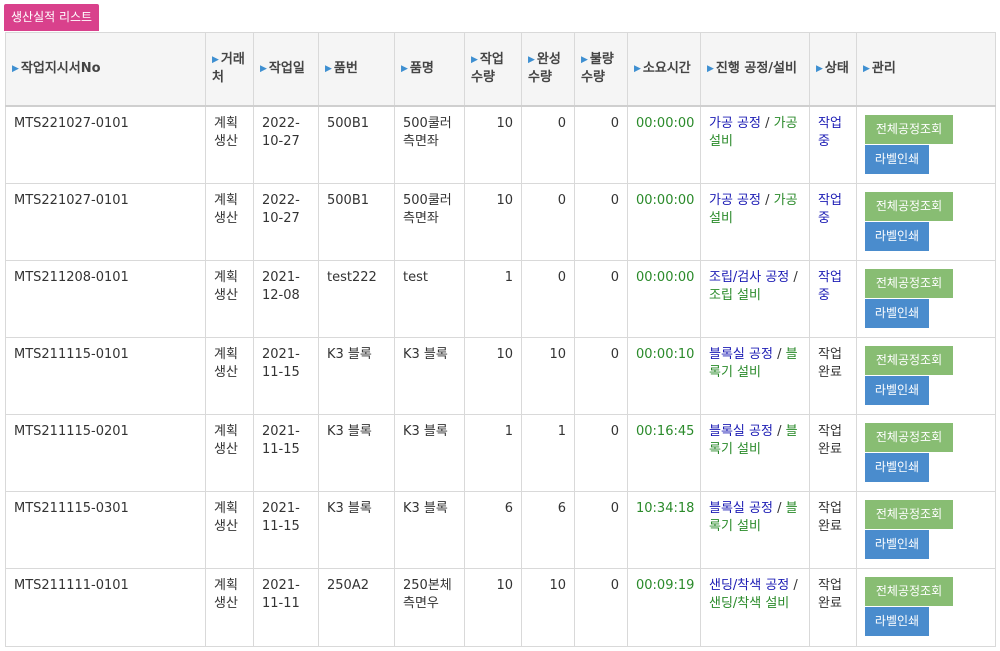 Image resolution: width=1000 pixels, height=651 pixels. I want to click on col-header-part-name: ▶ 품명, so click(429, 69).